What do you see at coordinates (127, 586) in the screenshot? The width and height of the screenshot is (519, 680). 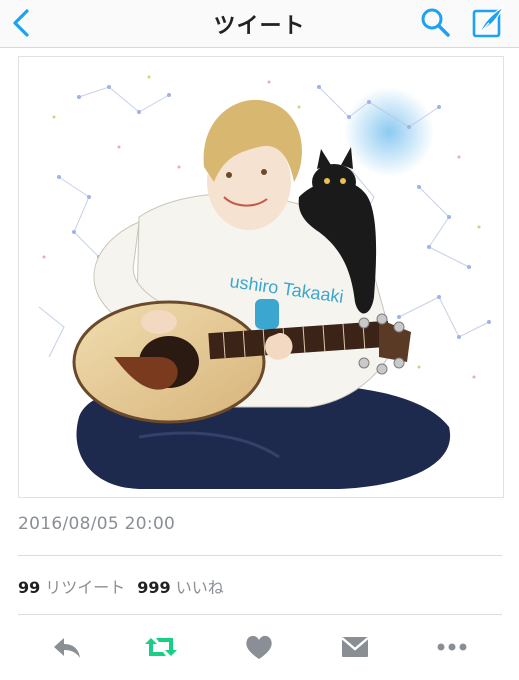 I see `tweet-stats: 99 リツイート 999 いいね` at bounding box center [127, 586].